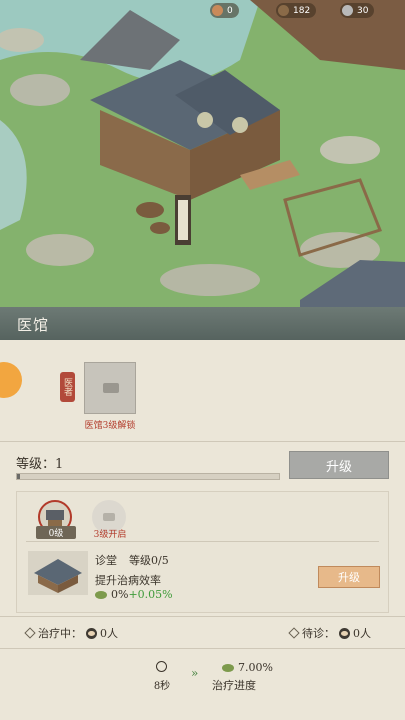 Image resolution: width=405 pixels, height=720 pixels. I want to click on locked-slot-icon, so click(111, 388).